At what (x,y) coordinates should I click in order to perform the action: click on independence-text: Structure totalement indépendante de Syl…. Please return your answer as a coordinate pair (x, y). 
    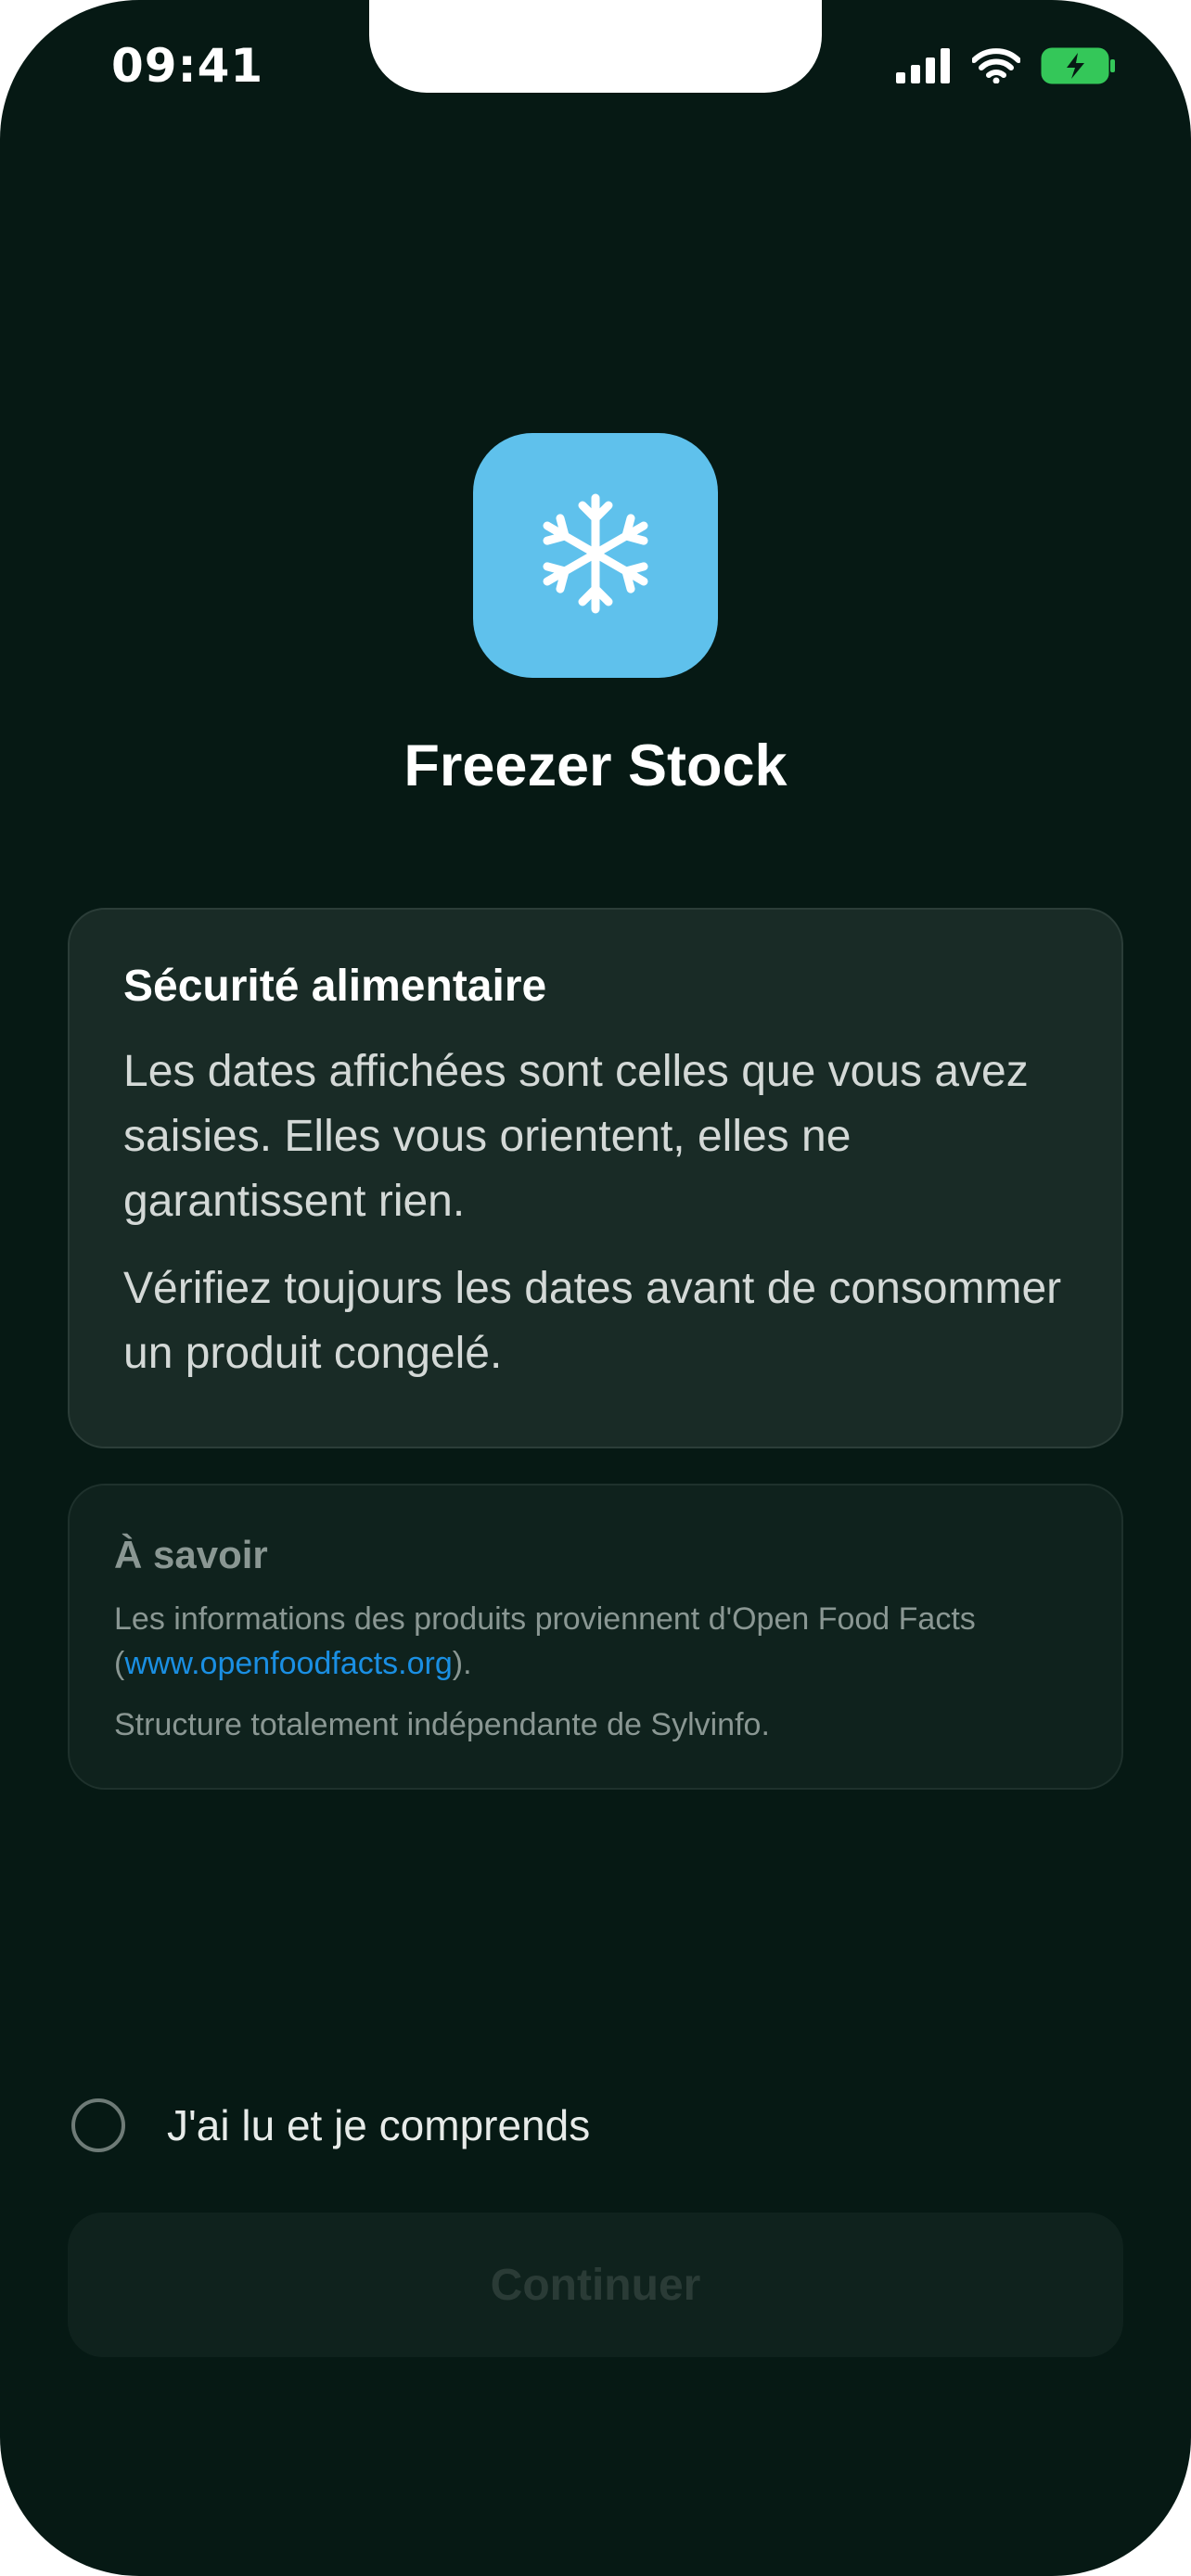
    Looking at the image, I should click on (442, 1725).